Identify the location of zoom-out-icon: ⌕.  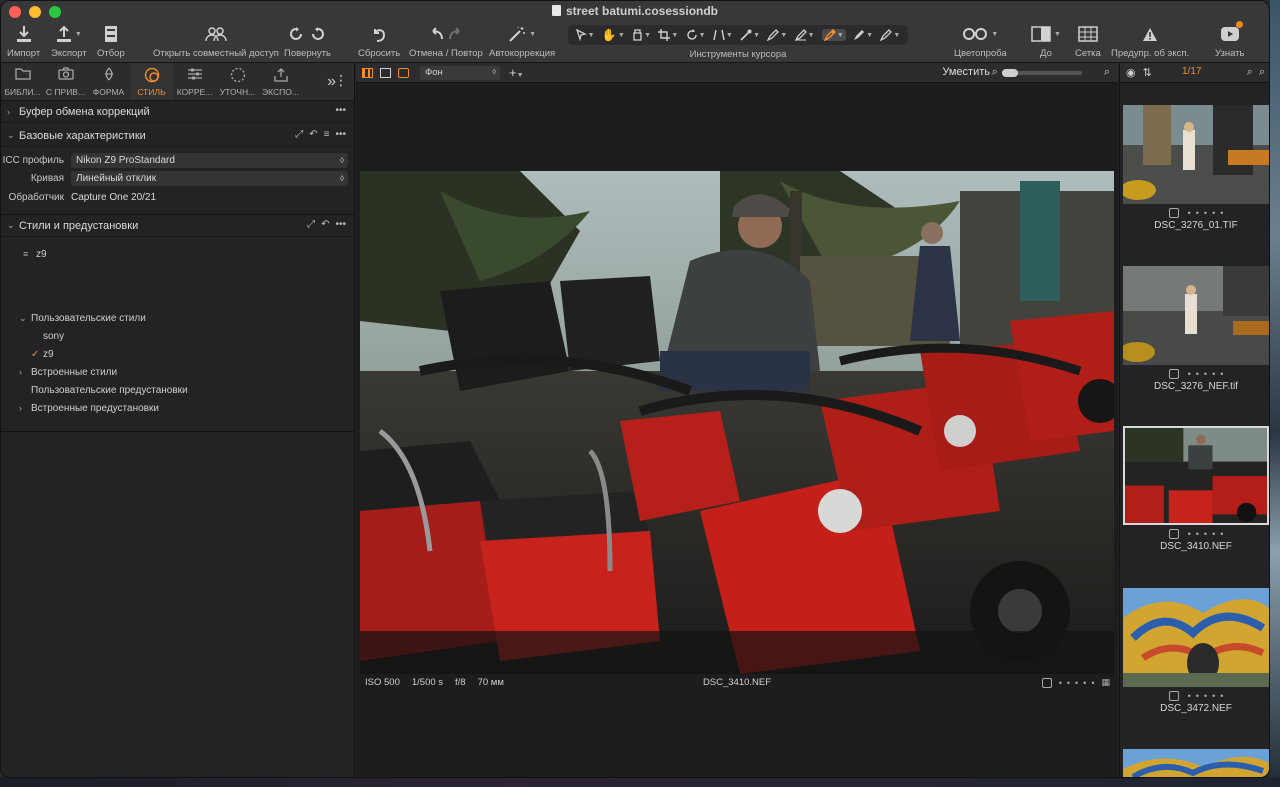
(995, 72).